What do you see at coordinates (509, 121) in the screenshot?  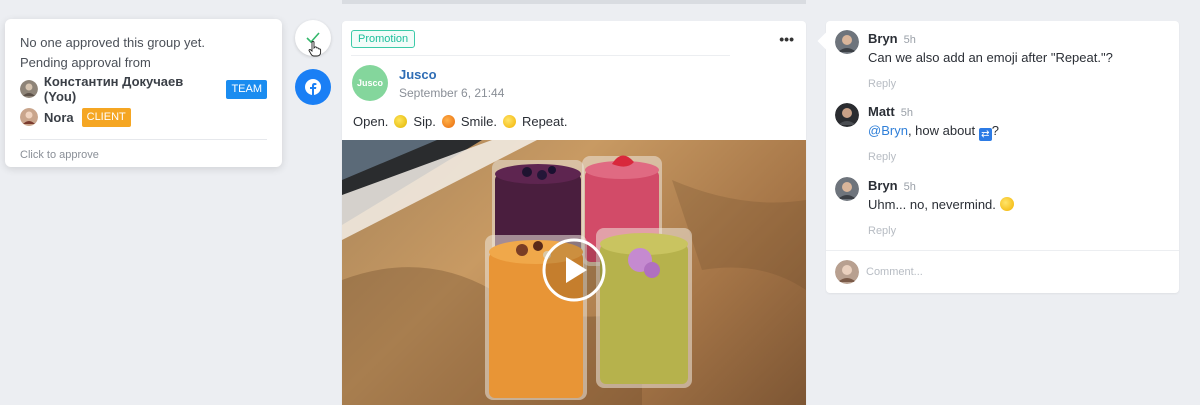 I see `smile-emoji-icon` at bounding box center [509, 121].